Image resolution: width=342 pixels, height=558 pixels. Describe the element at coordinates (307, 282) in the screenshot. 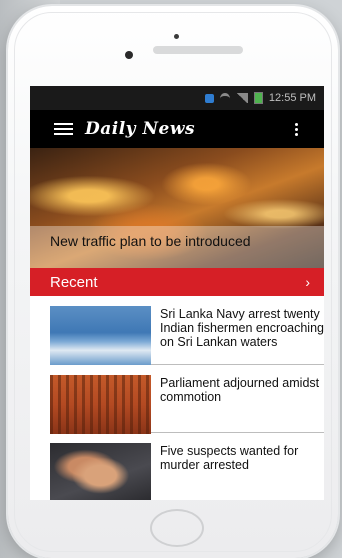

I see `chevron-right-icon: ›` at that location.